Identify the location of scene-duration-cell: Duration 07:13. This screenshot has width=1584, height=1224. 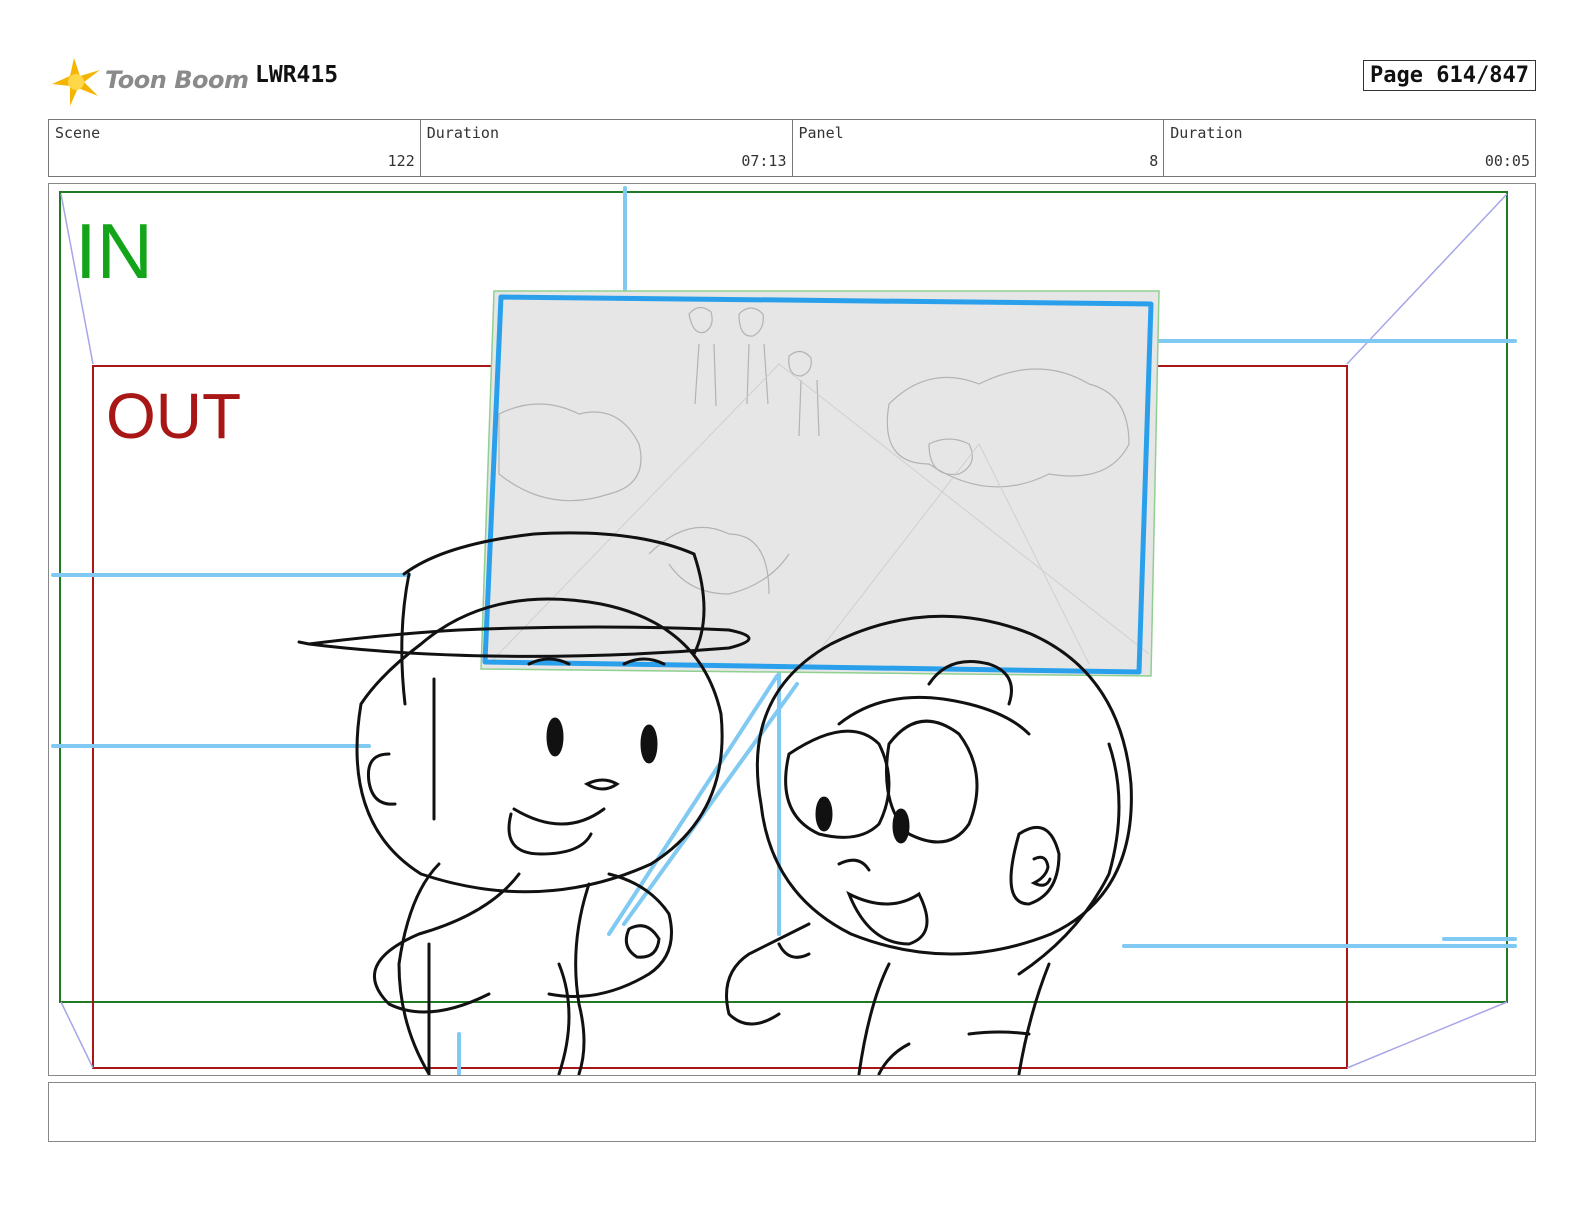
(607, 148).